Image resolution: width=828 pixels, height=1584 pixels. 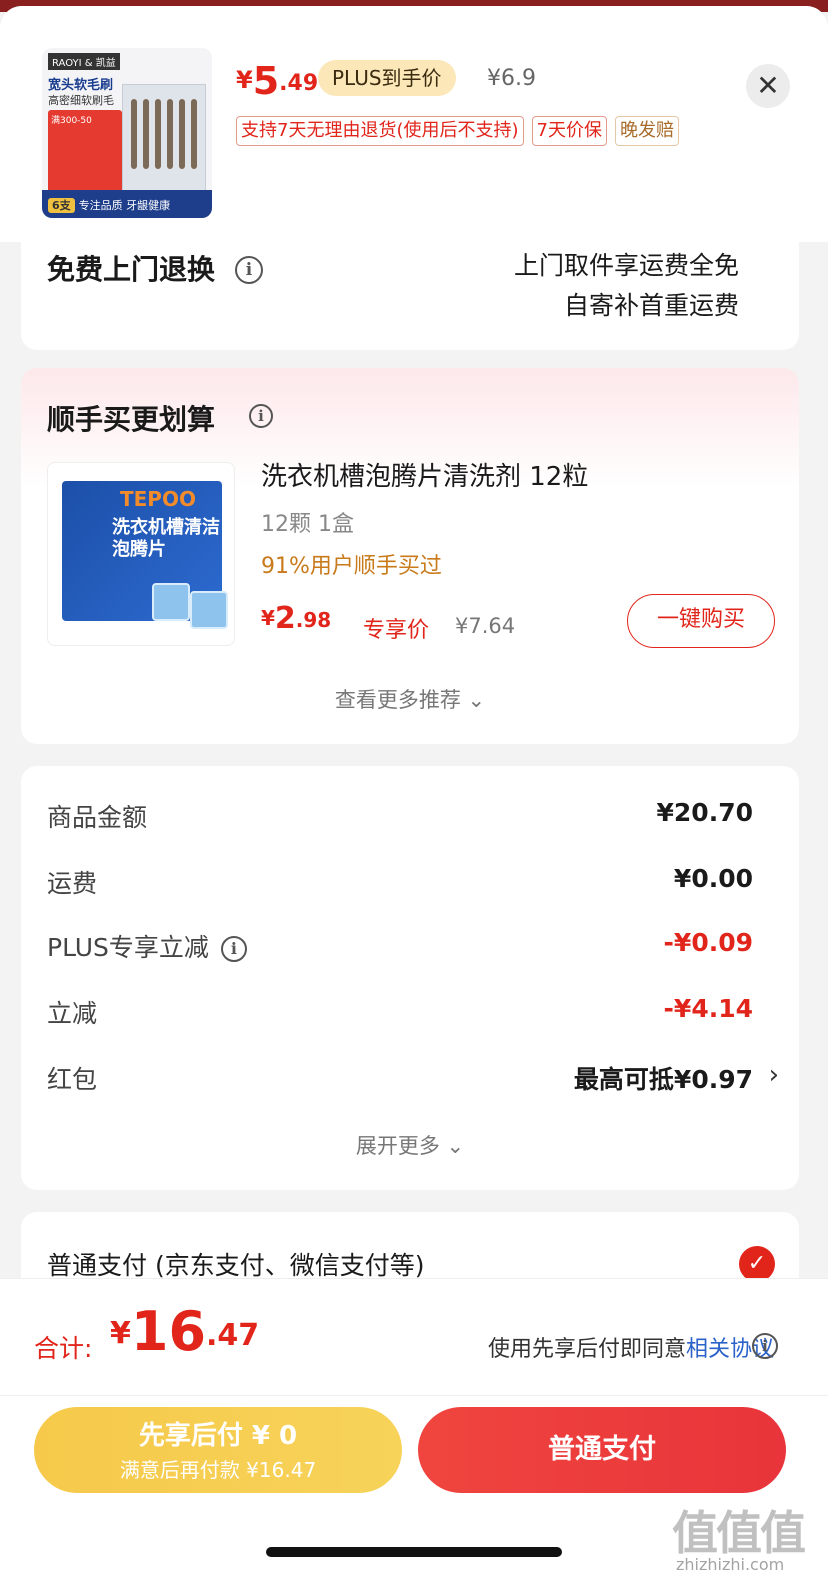 I want to click on thumb-promo: 满300-50, so click(x=71, y=121).